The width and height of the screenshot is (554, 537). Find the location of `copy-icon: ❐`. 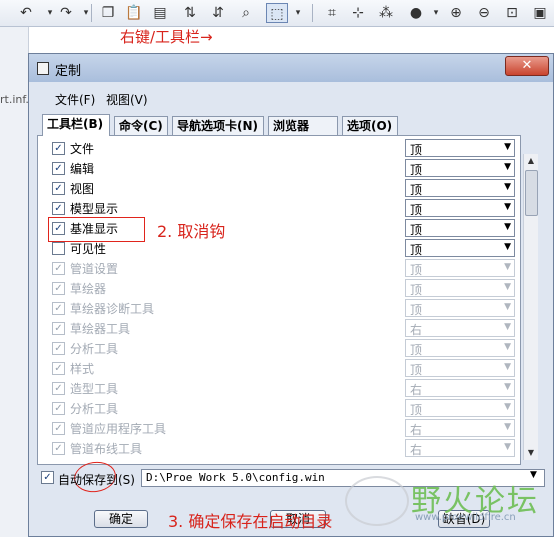

copy-icon: ❐ is located at coordinates (108, 13).